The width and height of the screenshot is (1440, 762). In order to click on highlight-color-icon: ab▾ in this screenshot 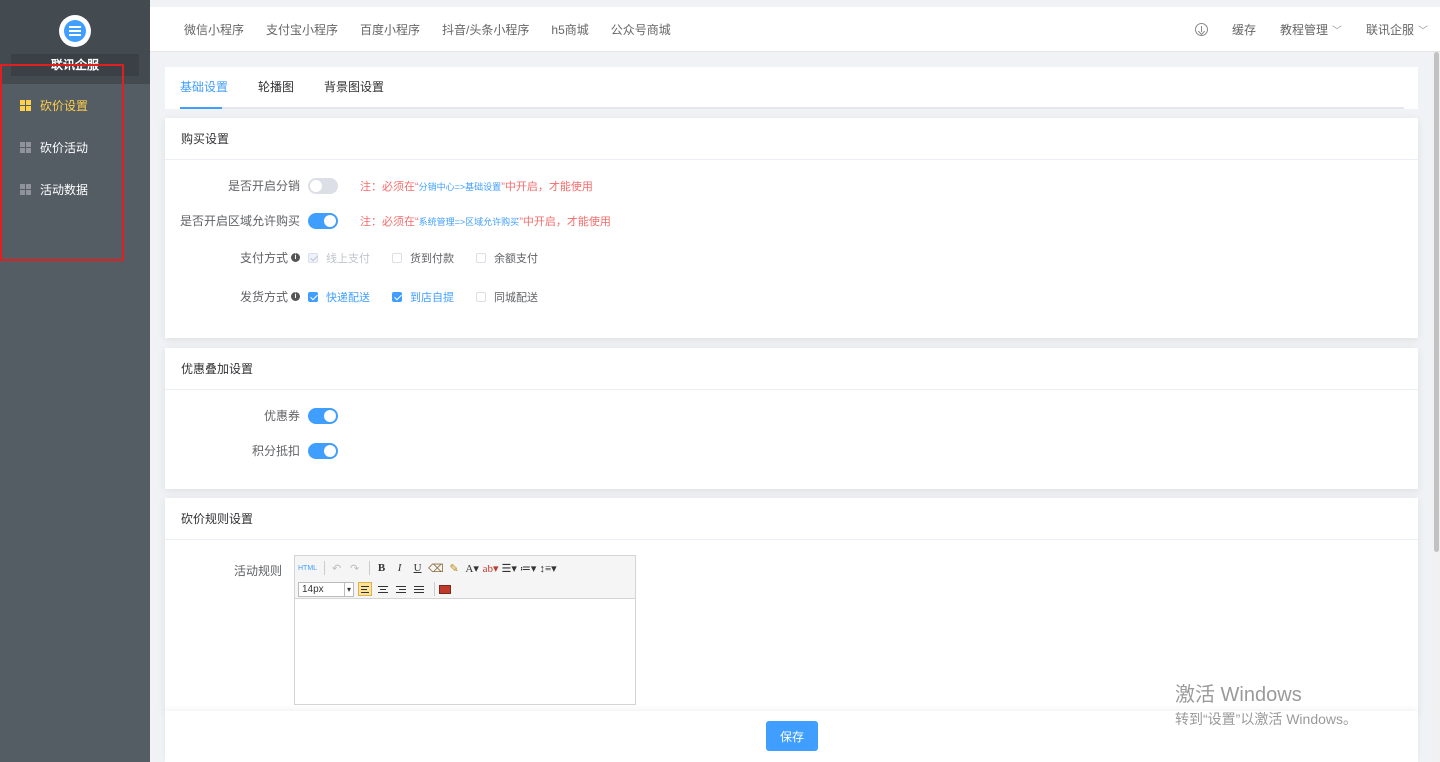, I will do `click(491, 568)`.